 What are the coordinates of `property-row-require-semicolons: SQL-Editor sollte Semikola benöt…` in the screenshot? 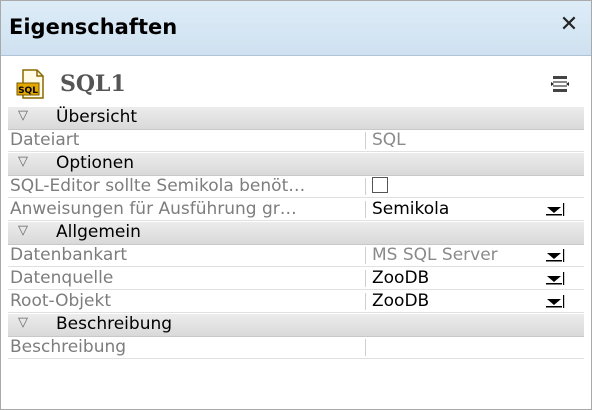 It's located at (296, 186).